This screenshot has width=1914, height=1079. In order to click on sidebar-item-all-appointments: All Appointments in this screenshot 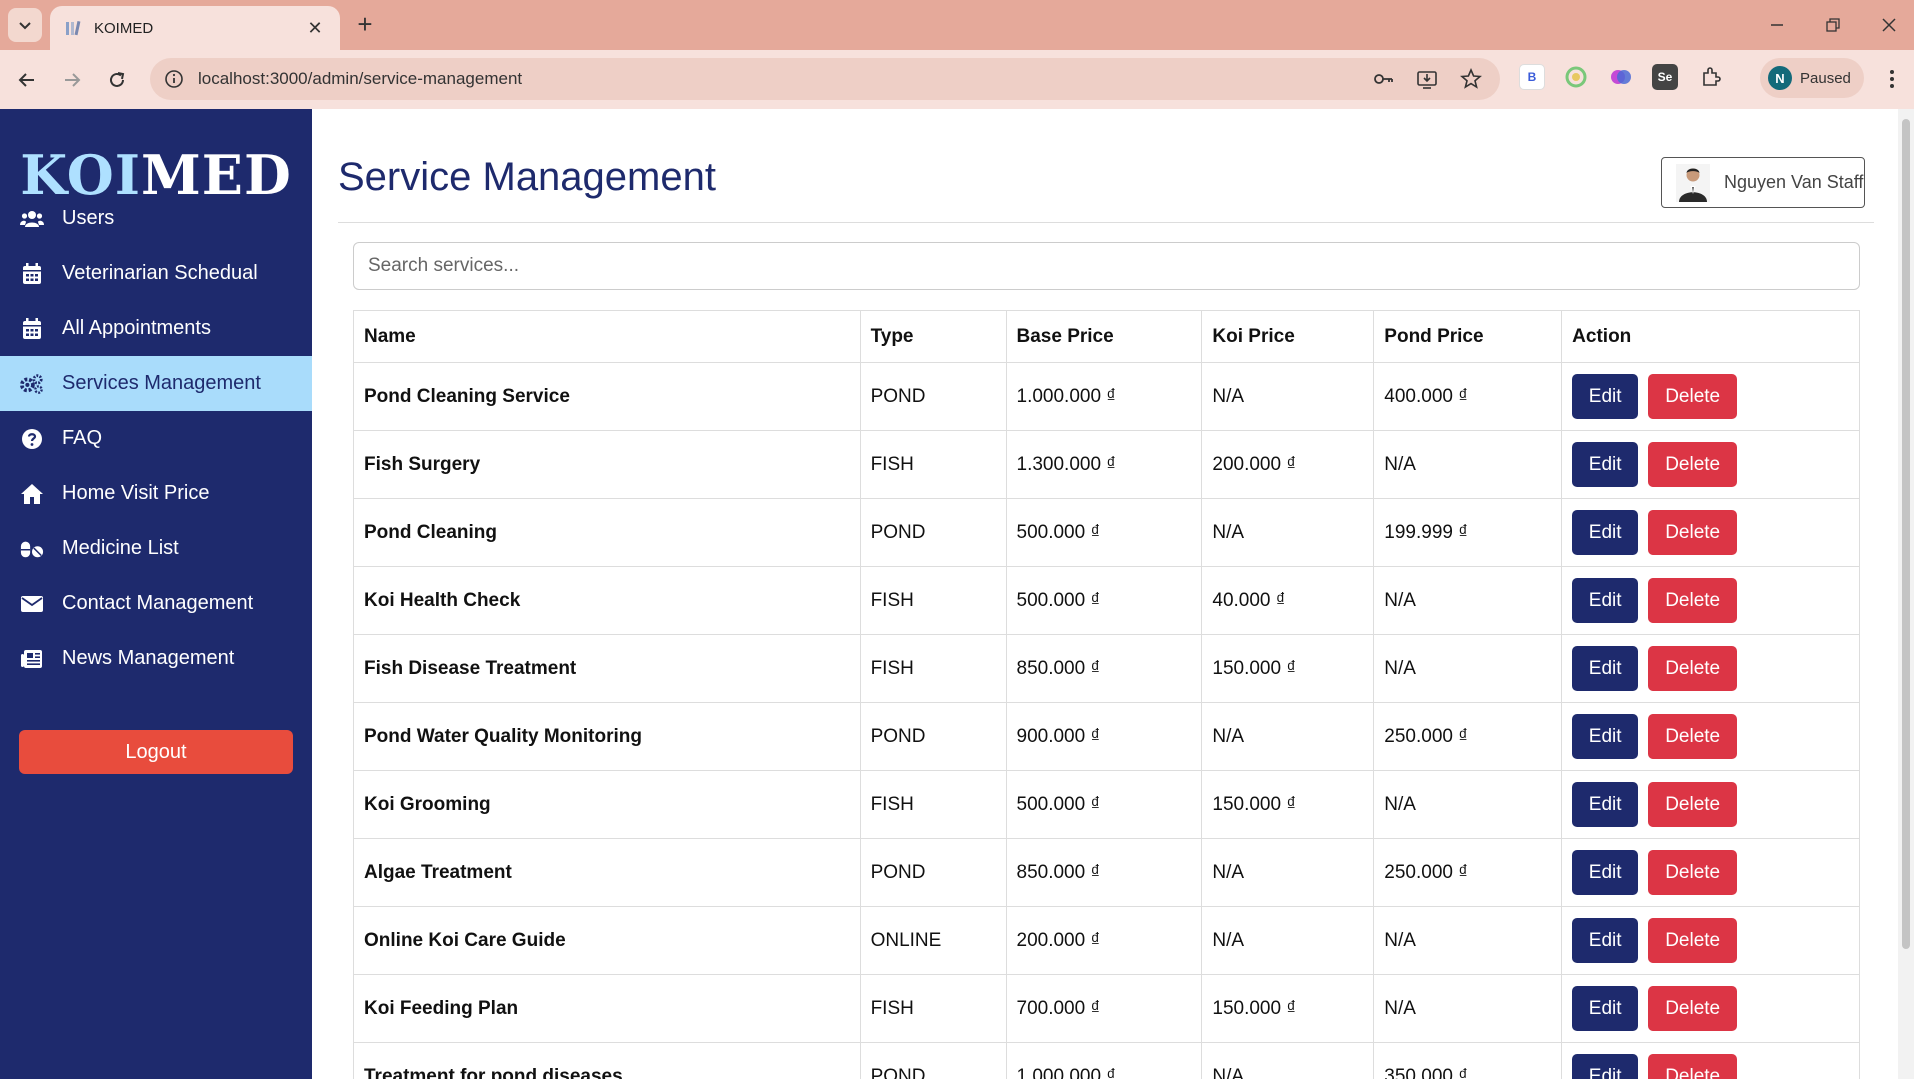, I will do `click(156, 328)`.